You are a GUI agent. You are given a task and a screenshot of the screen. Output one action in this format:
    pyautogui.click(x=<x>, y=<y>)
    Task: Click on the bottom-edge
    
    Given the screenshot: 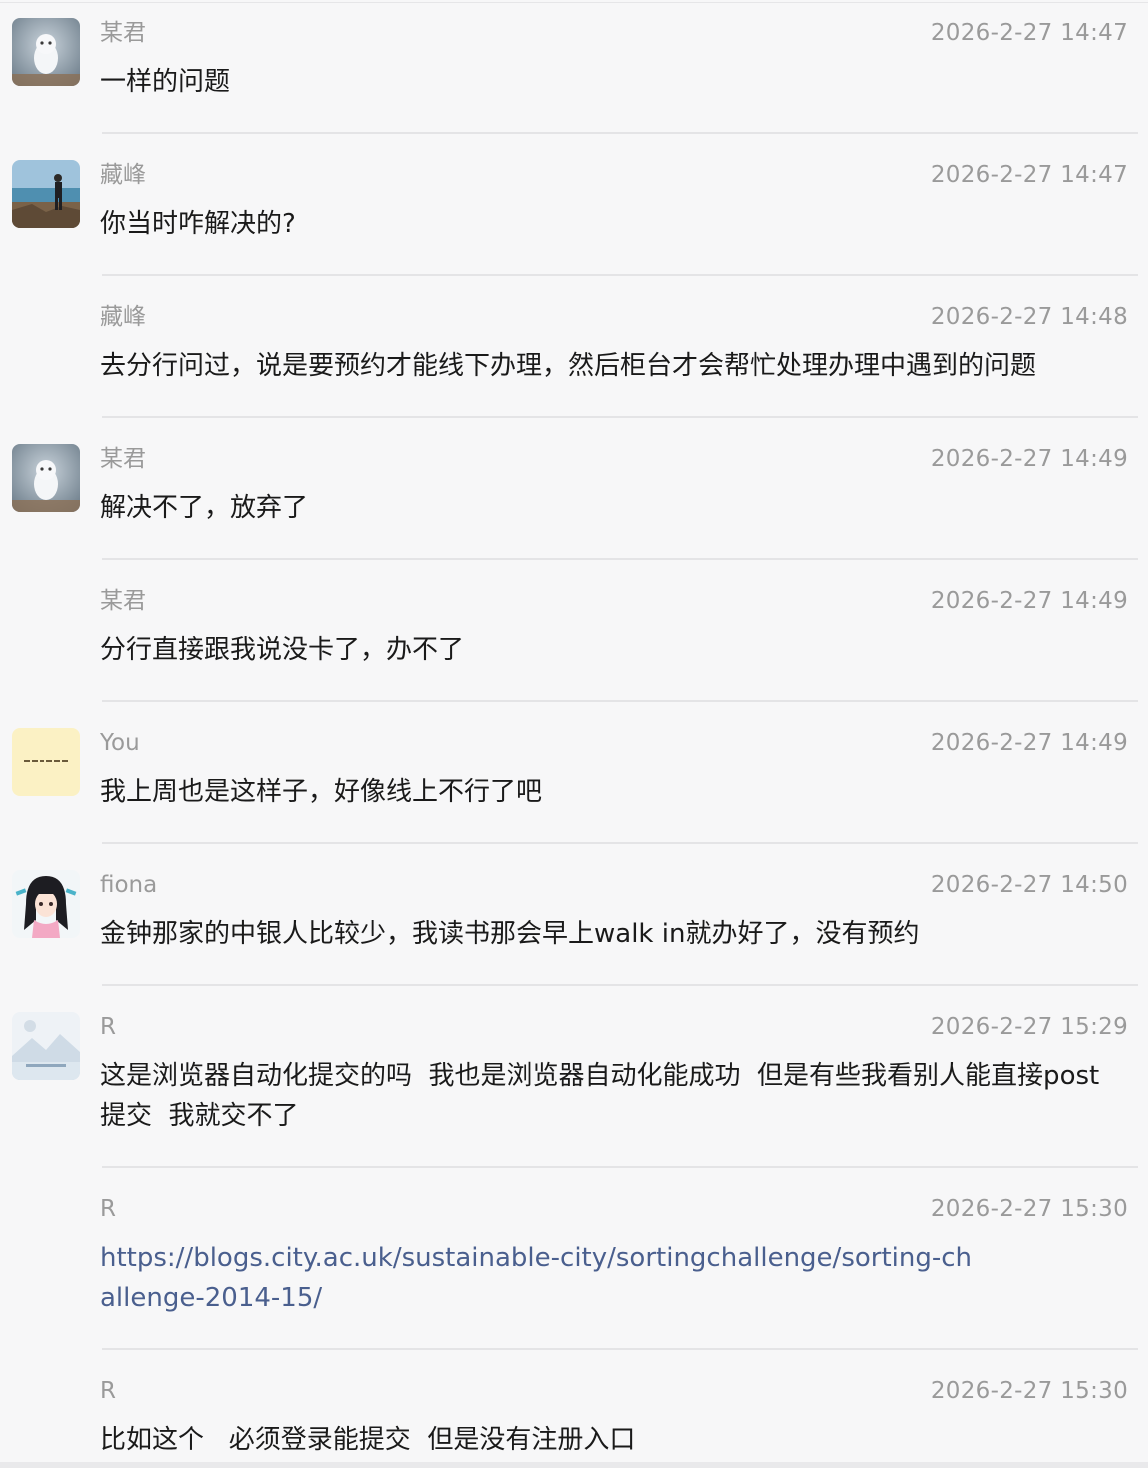 What is the action you would take?
    pyautogui.click(x=574, y=1465)
    